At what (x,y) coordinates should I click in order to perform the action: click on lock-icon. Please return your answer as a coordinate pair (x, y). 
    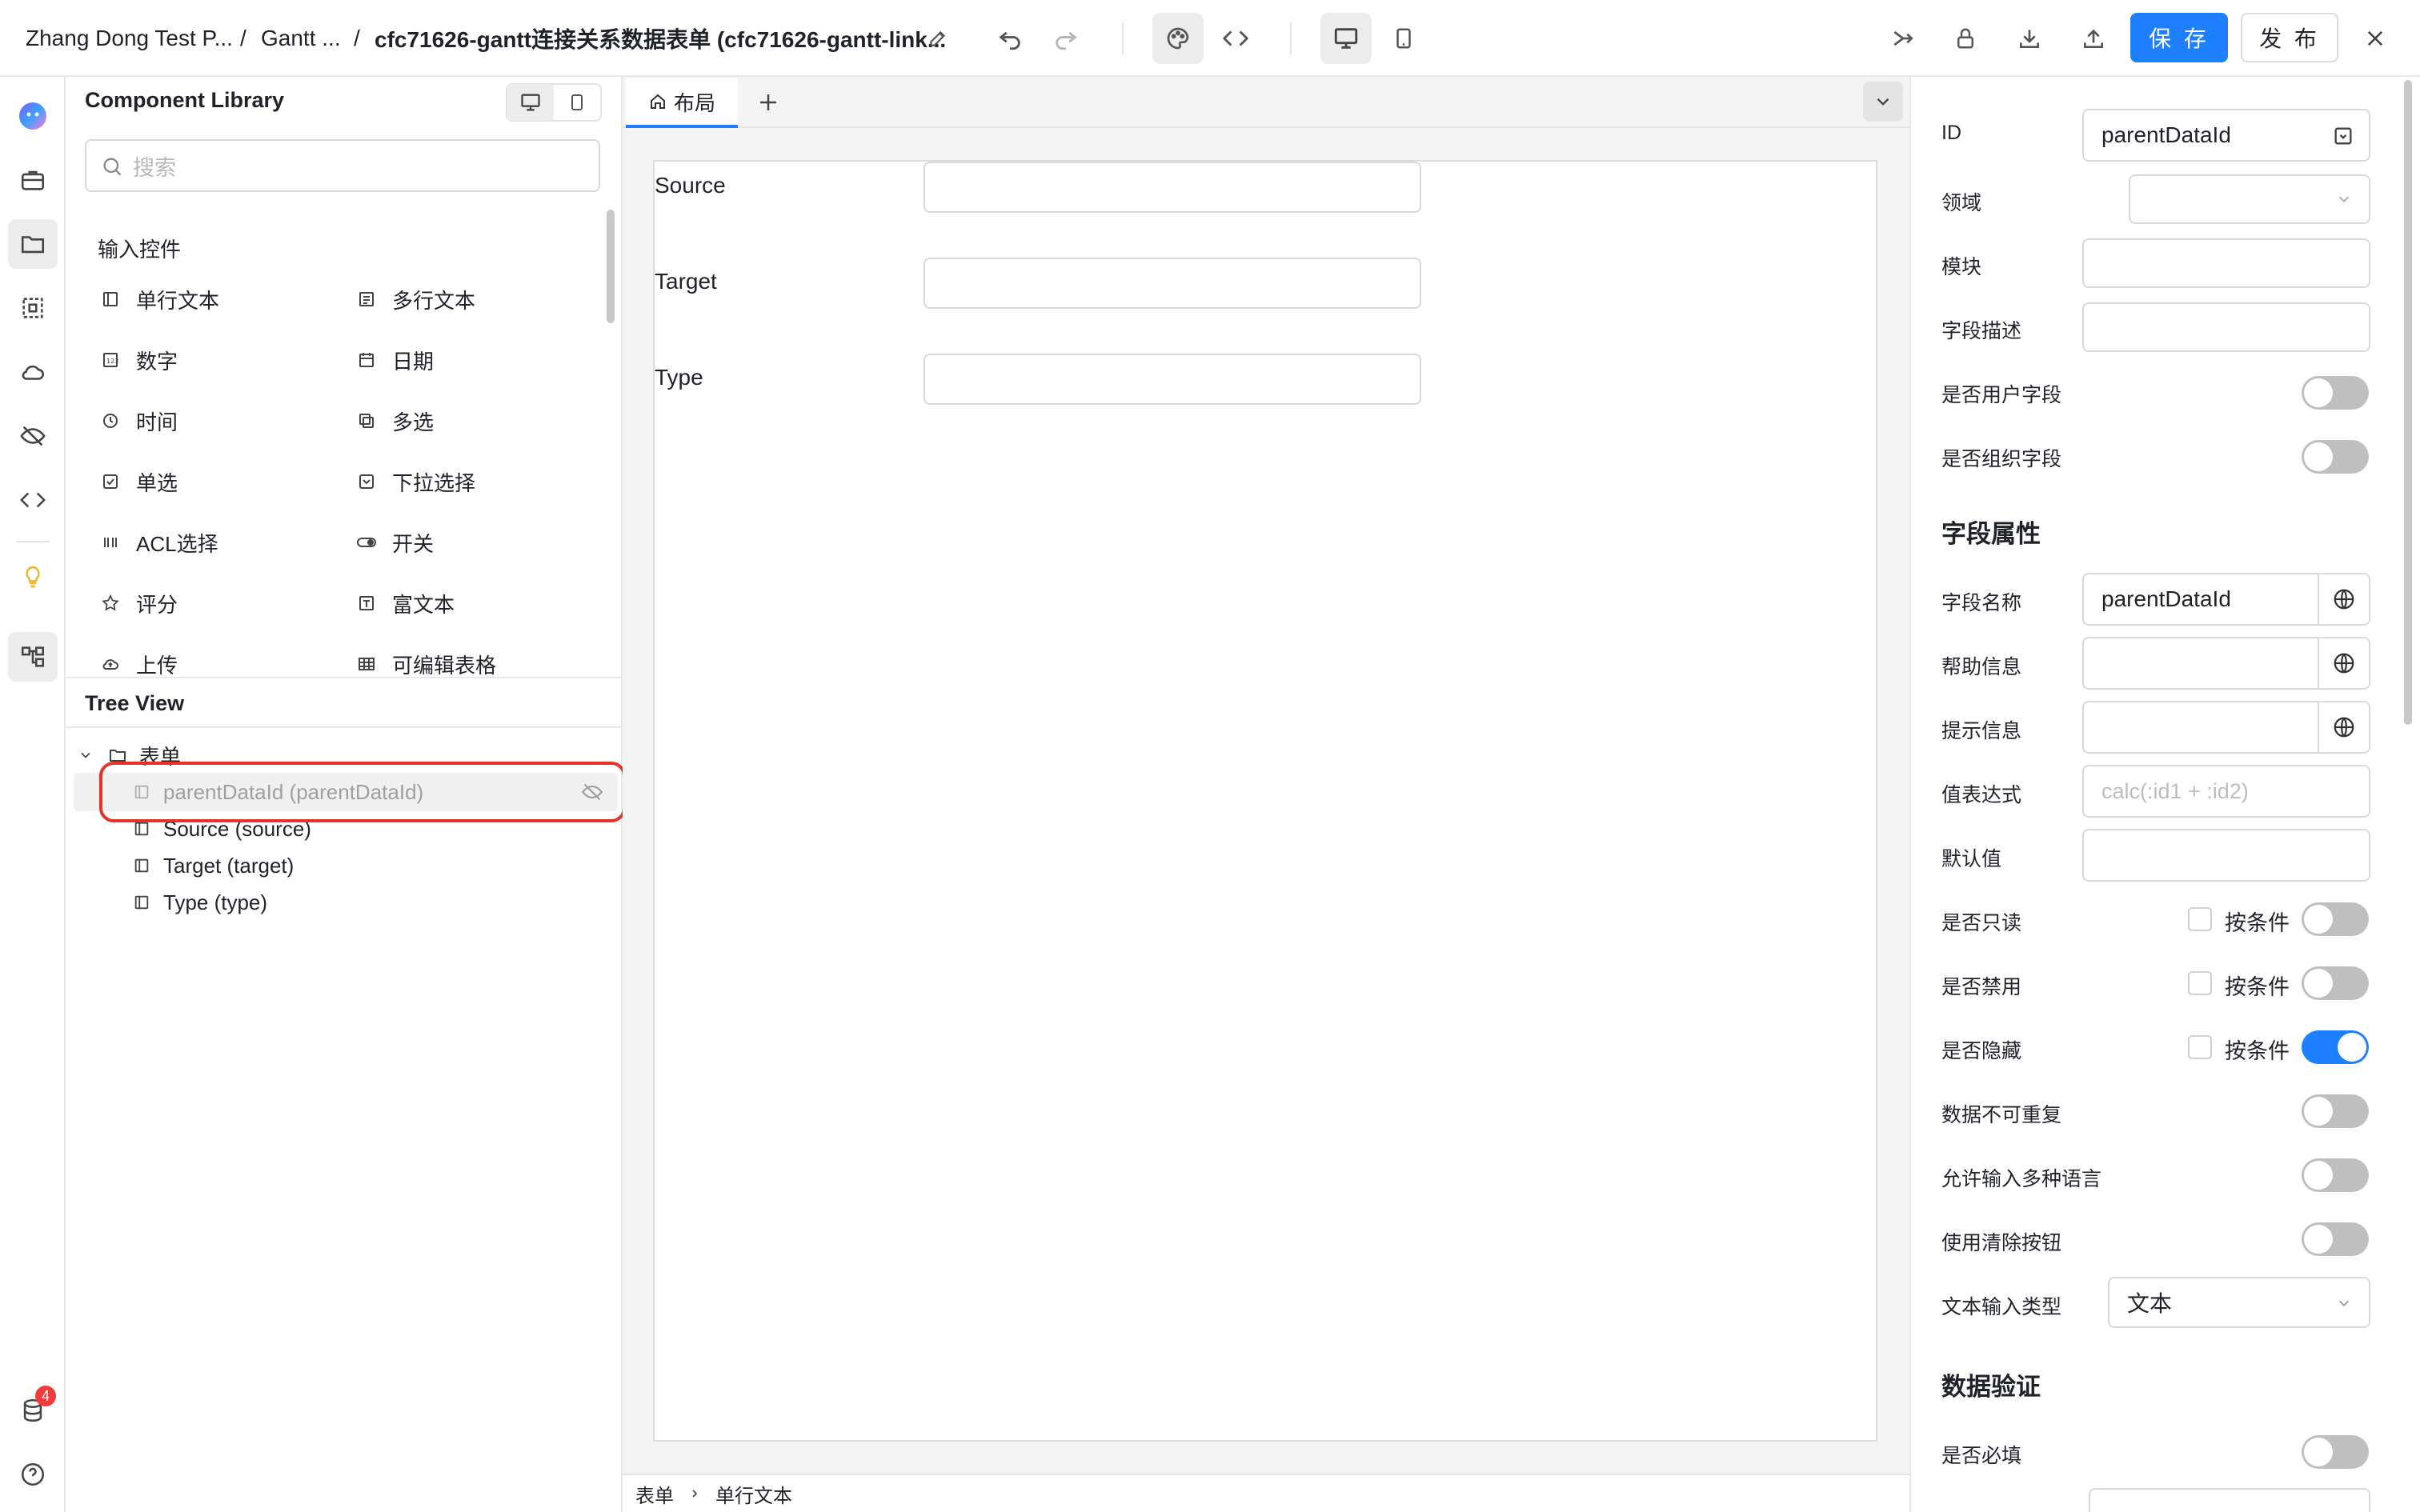
    Looking at the image, I should click on (1965, 38).